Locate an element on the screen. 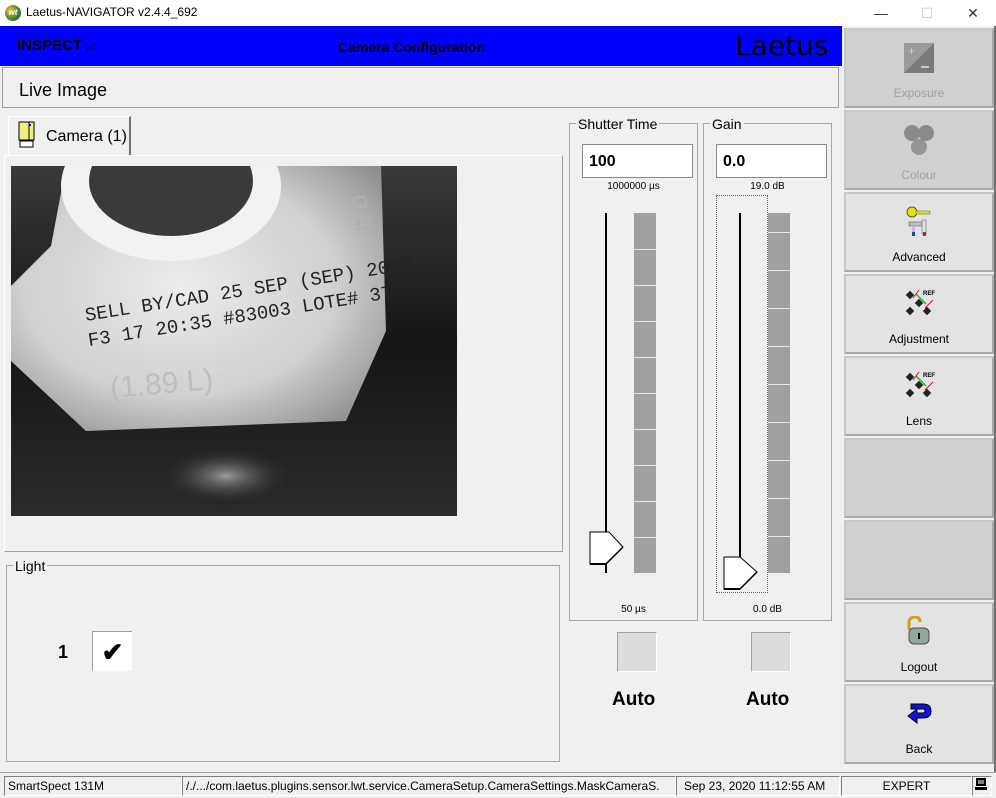 Image resolution: width=996 pixels, height=798 pixels. shutter-max-label: 1000000 µs is located at coordinates (633, 186).